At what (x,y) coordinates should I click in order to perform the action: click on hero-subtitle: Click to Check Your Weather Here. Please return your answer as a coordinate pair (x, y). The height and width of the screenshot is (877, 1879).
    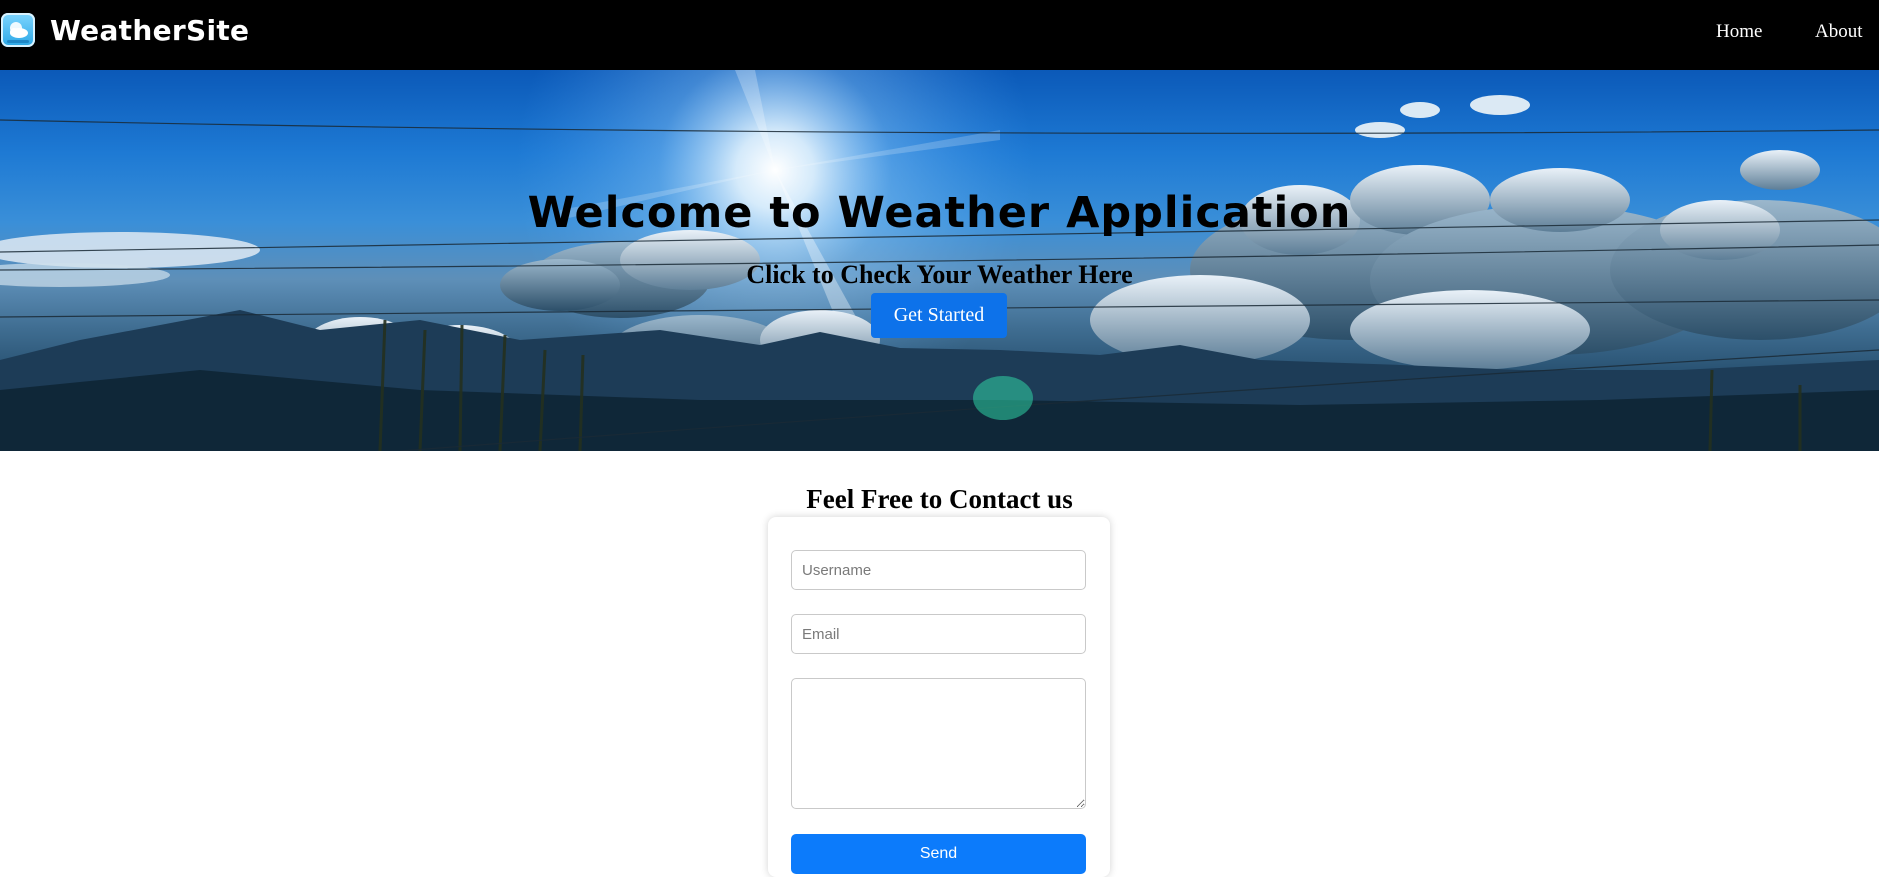
    Looking at the image, I should click on (939, 274).